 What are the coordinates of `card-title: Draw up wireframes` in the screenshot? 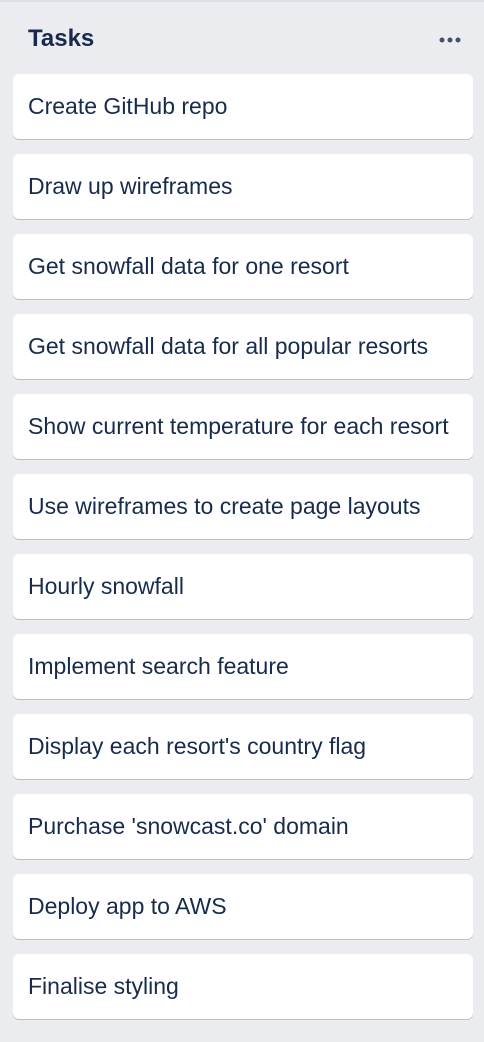 It's located at (130, 186).